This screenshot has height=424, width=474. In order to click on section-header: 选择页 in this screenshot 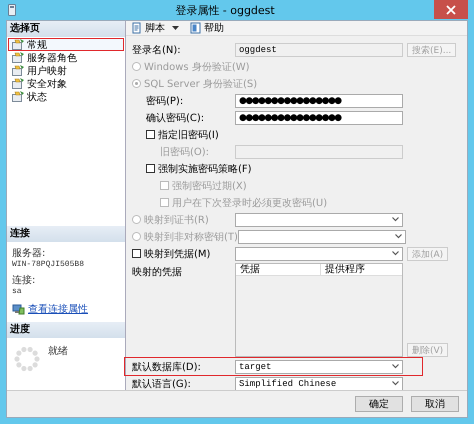, I will do `click(66, 29)`.